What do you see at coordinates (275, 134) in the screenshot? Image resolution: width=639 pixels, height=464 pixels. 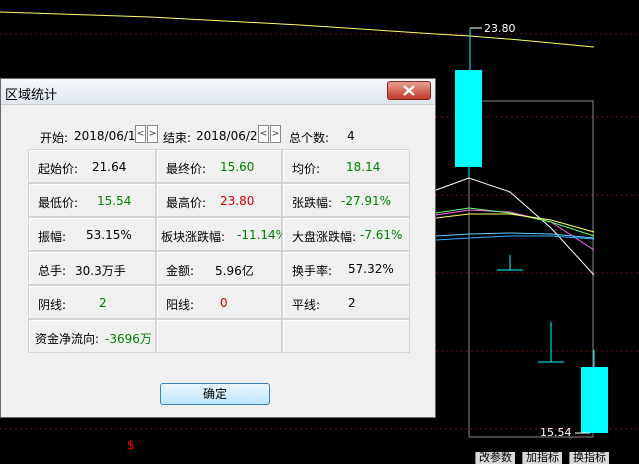 I see `end-next-button: >` at bounding box center [275, 134].